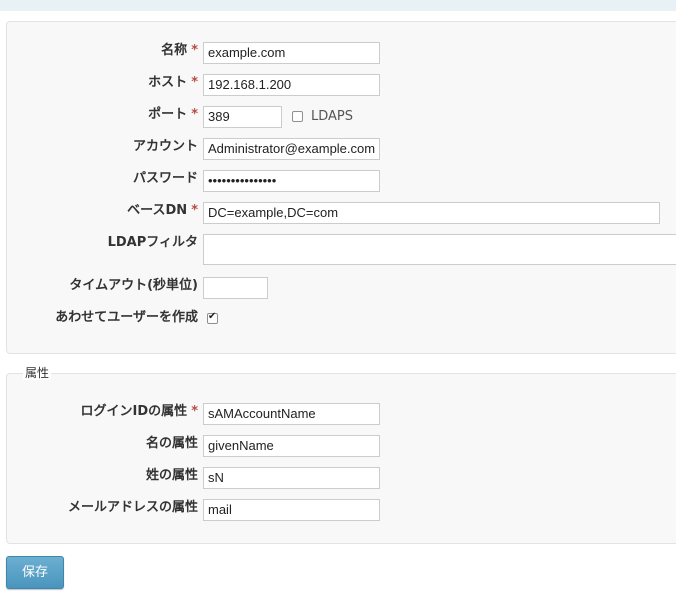 The width and height of the screenshot is (676, 601). What do you see at coordinates (126, 317) in the screenshot?
I see `create-user-label: あわせてユーザーを作成` at bounding box center [126, 317].